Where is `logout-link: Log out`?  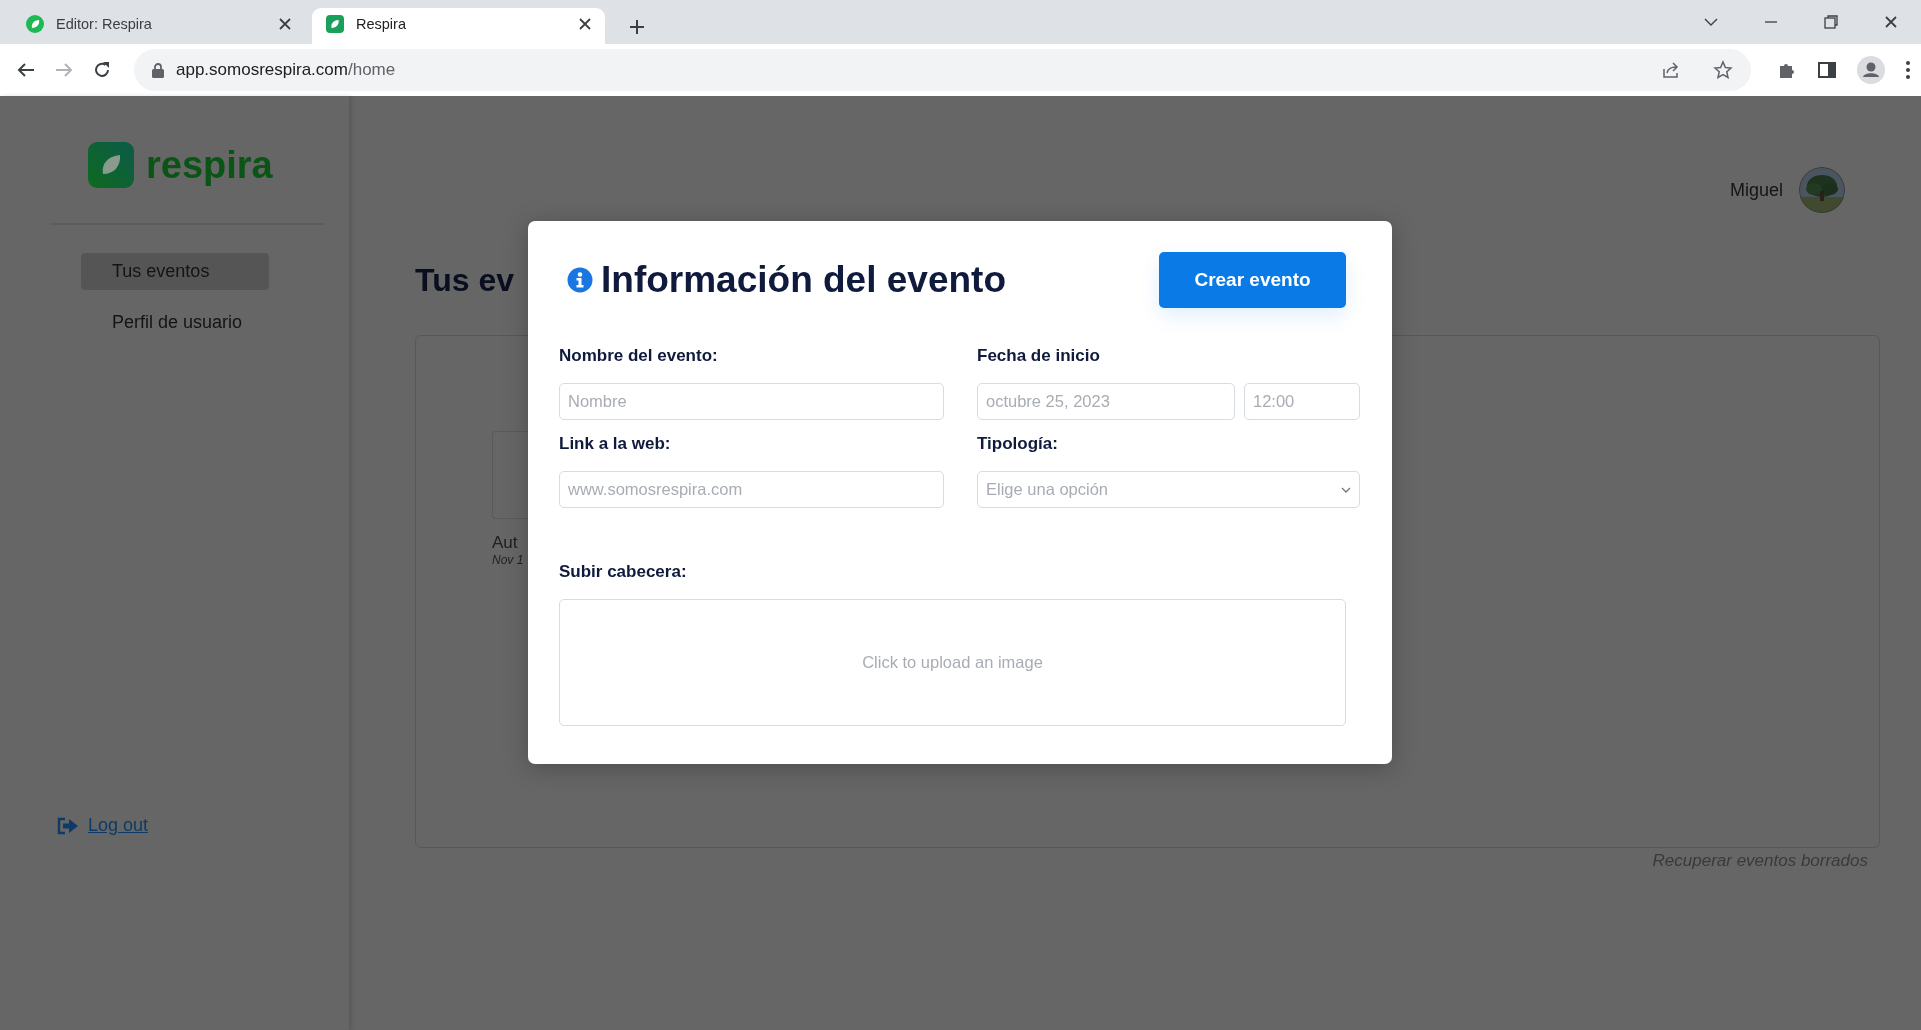 logout-link: Log out is located at coordinates (118, 825).